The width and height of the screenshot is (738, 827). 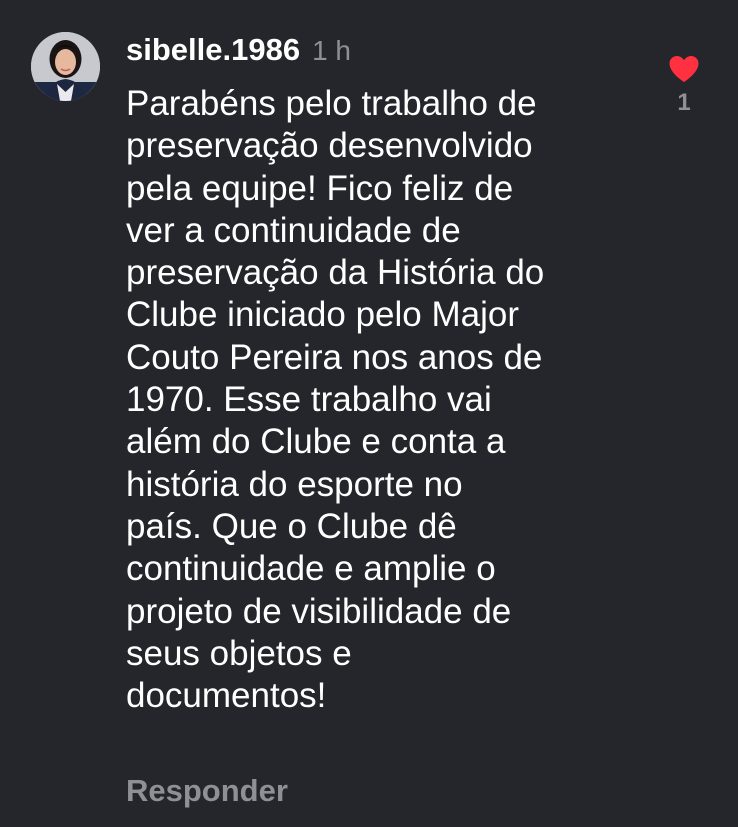 What do you see at coordinates (684, 86) in the screenshot?
I see `like-control: 1` at bounding box center [684, 86].